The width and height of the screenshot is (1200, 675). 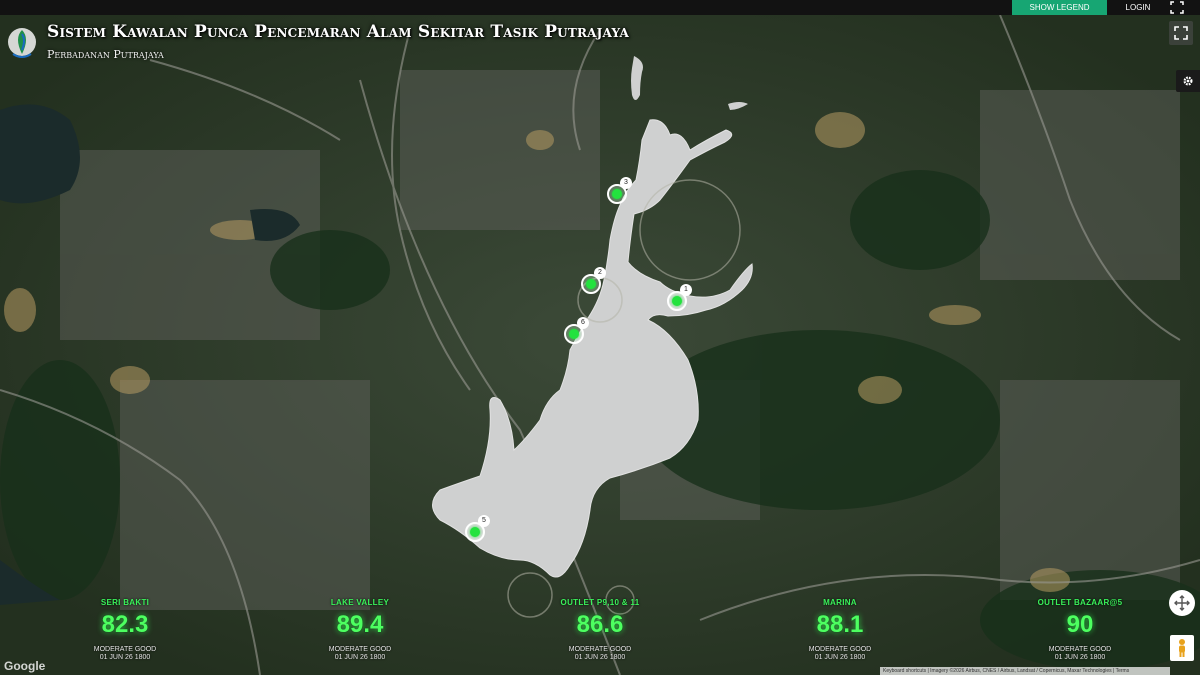 What do you see at coordinates (1080, 624) in the screenshot?
I see `station-value: 90` at bounding box center [1080, 624].